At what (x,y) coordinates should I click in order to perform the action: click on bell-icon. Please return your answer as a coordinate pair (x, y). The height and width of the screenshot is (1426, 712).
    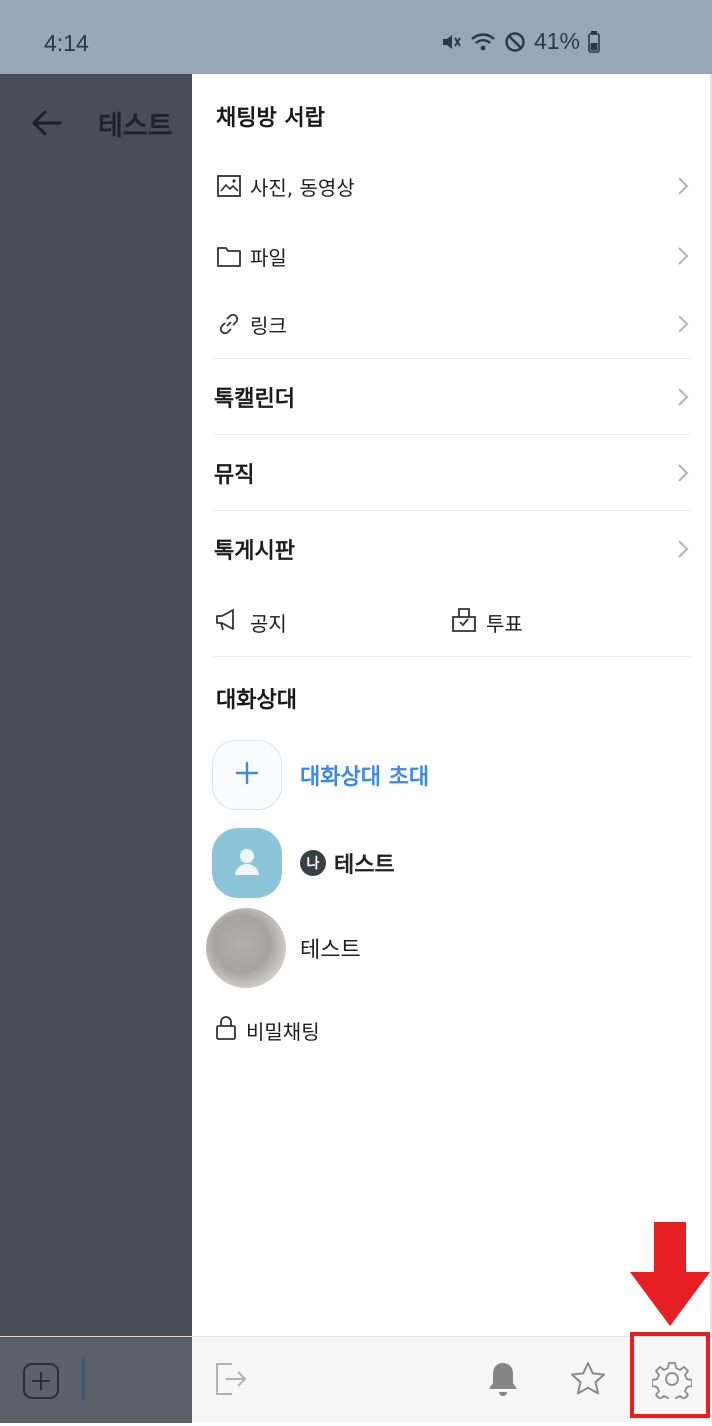
    Looking at the image, I should click on (503, 1381).